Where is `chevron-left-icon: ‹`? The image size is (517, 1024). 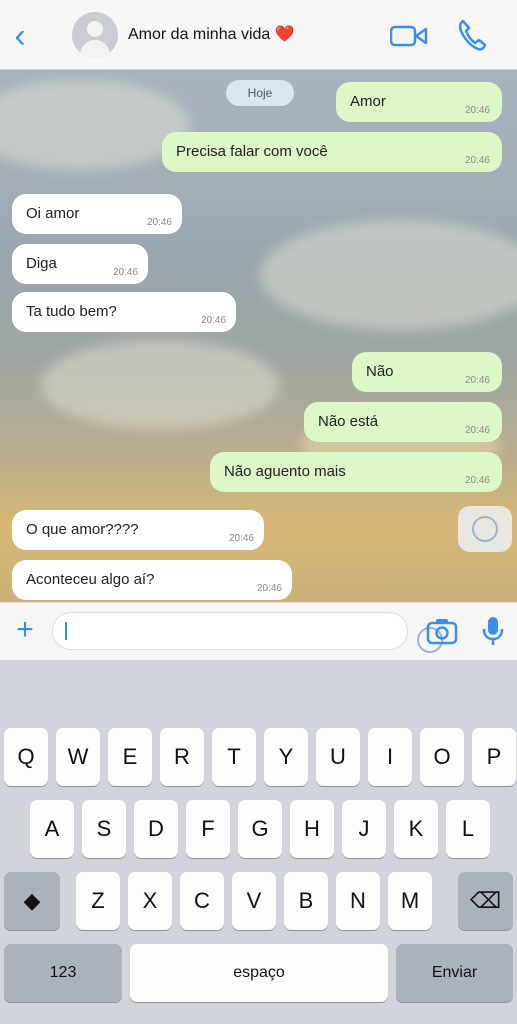 chevron-left-icon: ‹ is located at coordinates (20, 36).